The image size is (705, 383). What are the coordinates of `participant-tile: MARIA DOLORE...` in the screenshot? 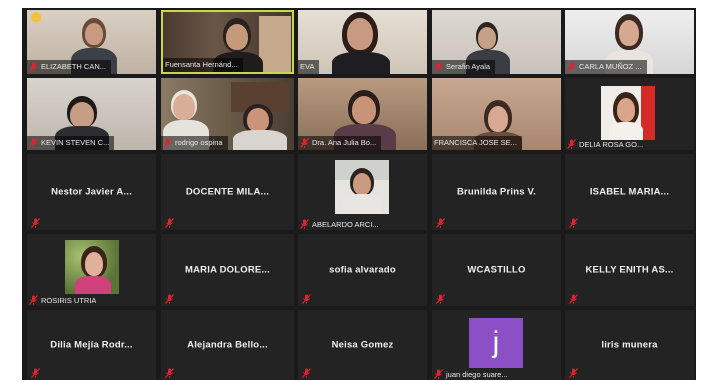 It's located at (227, 270).